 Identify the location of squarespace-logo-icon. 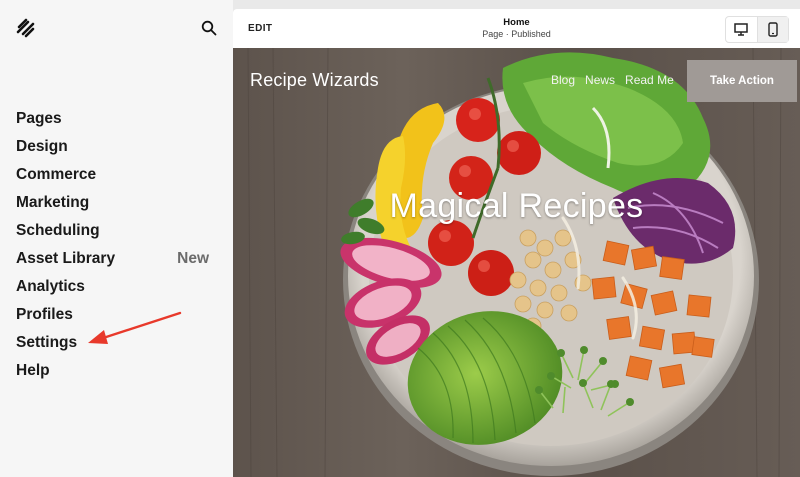
(26, 28).